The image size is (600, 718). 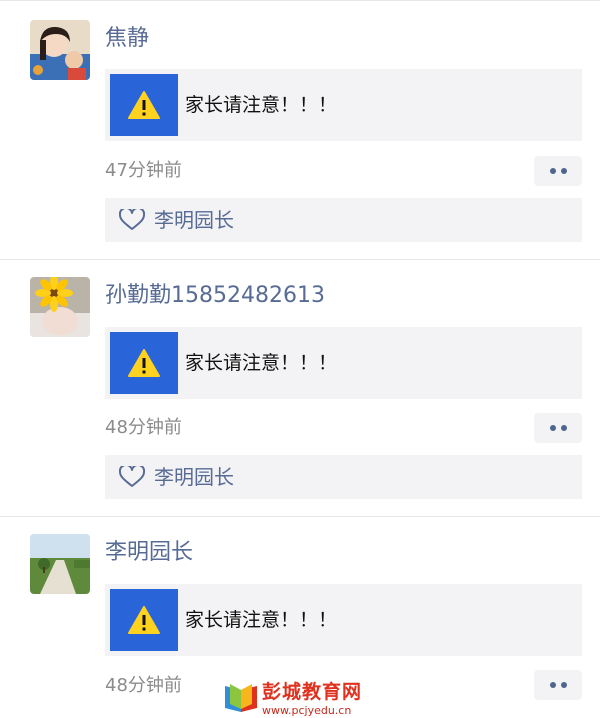 What do you see at coordinates (312, 692) in the screenshot?
I see `watermark-title: 彭城教育网` at bounding box center [312, 692].